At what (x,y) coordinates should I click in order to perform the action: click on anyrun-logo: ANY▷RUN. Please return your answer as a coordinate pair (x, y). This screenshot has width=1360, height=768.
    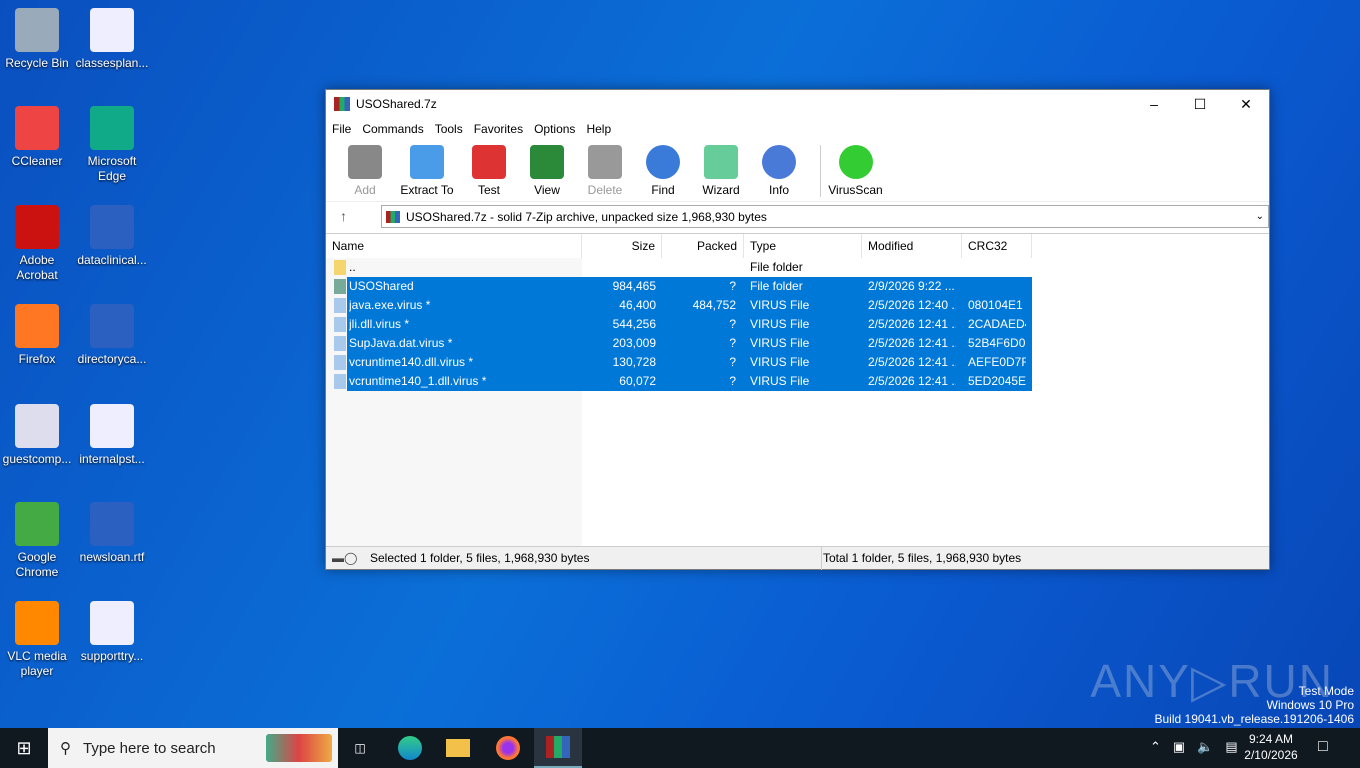
    Looking at the image, I should click on (1212, 681).